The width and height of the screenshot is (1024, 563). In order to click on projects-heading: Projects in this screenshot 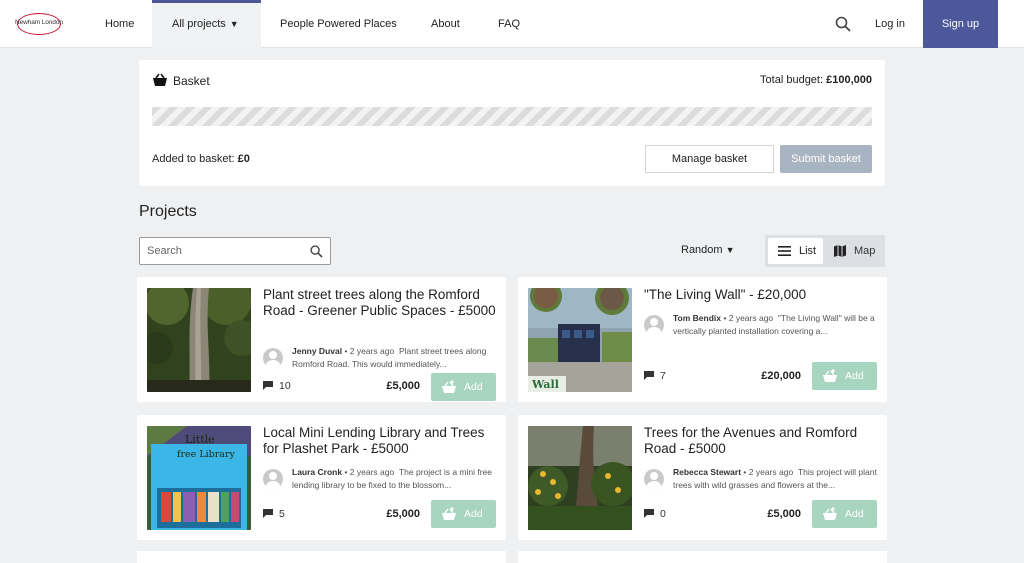, I will do `click(168, 211)`.